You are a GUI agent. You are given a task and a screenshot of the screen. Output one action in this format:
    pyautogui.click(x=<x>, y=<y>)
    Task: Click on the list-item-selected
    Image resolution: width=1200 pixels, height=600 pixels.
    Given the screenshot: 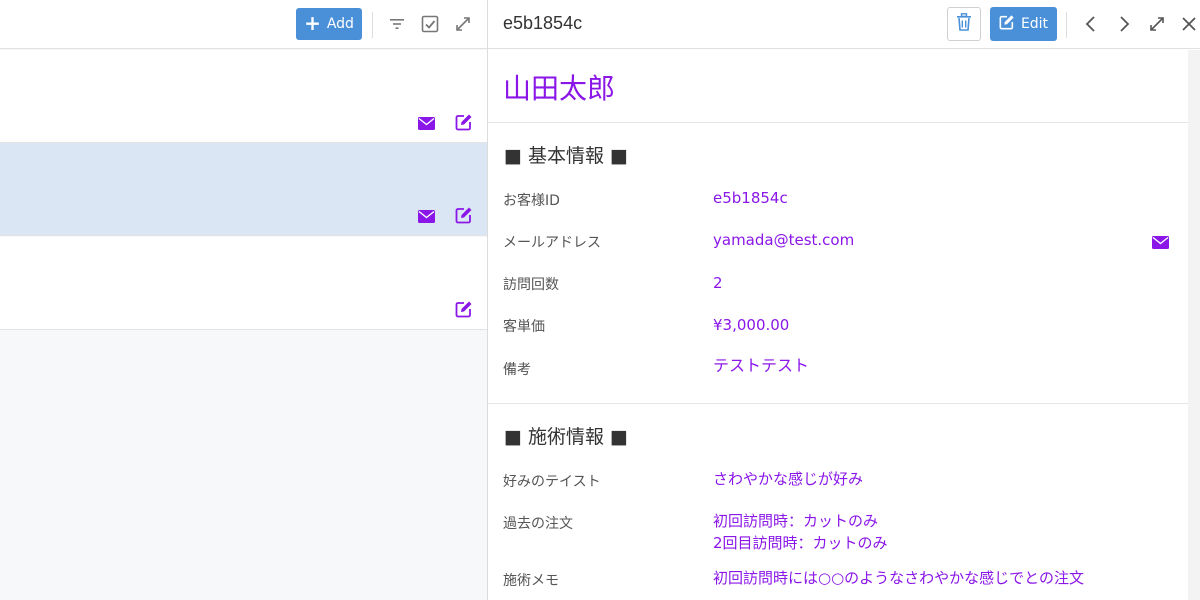 What is the action you would take?
    pyautogui.click(x=243, y=189)
    